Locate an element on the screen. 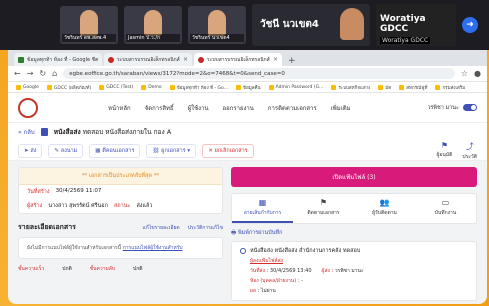  stamp-button: ▦ ตีคอนเอกสาร is located at coordinates (115, 150).